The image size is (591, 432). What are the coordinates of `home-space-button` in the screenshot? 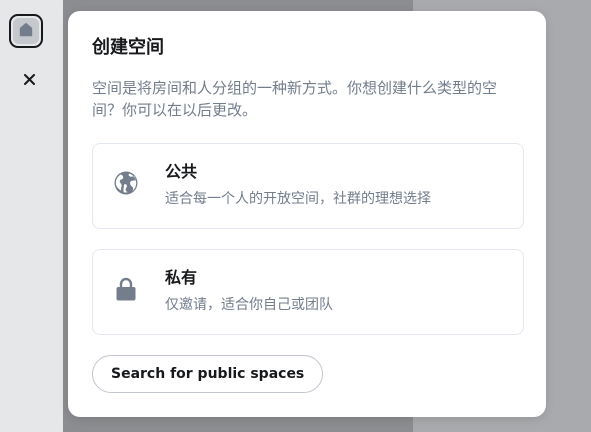 It's located at (26, 31).